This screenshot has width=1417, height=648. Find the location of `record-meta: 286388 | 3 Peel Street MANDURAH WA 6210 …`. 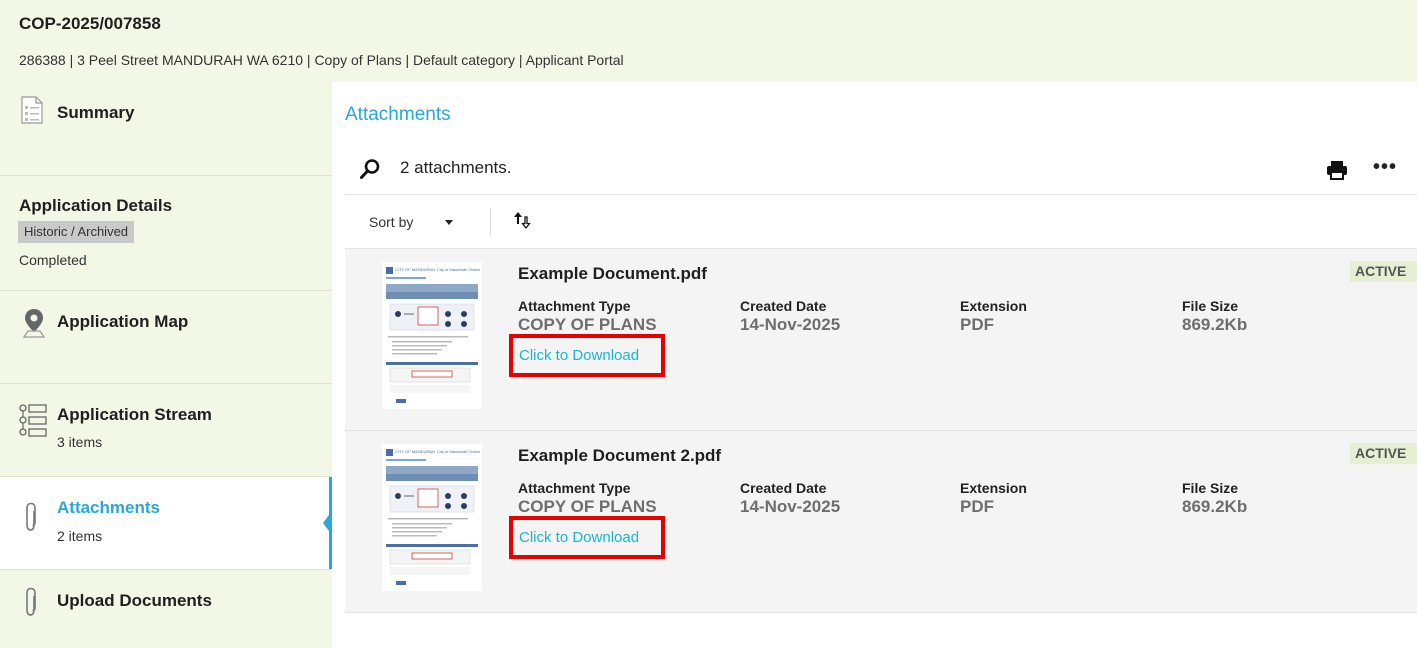

record-meta: 286388 | 3 Peel Street MANDURAH WA 6210 … is located at coordinates (321, 60).